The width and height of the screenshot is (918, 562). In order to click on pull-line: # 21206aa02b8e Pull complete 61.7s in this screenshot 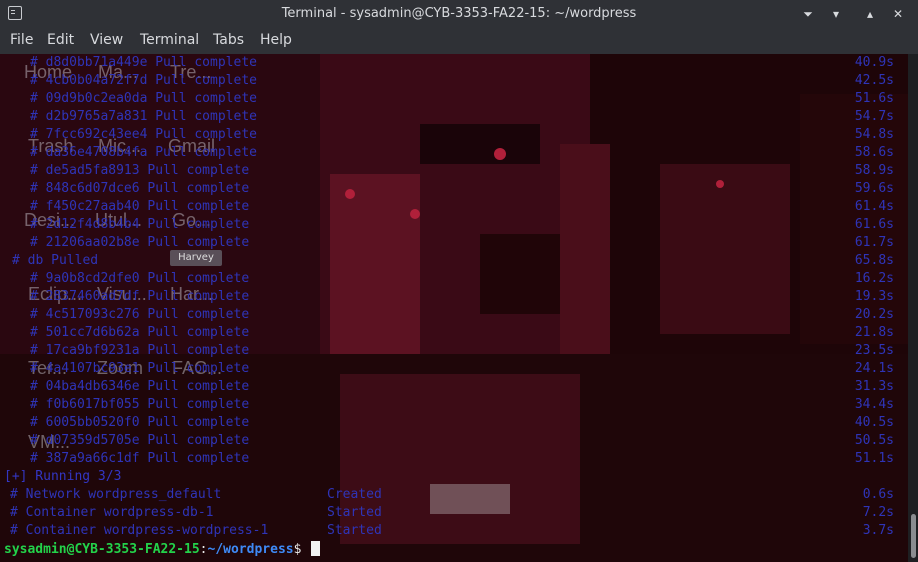, I will do `click(459, 243)`.